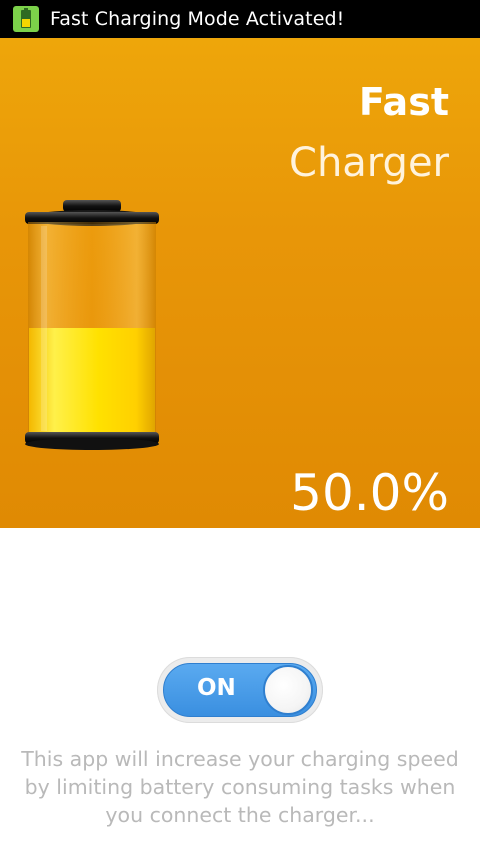  I want to click on app-title-charger: Charger, so click(369, 163).